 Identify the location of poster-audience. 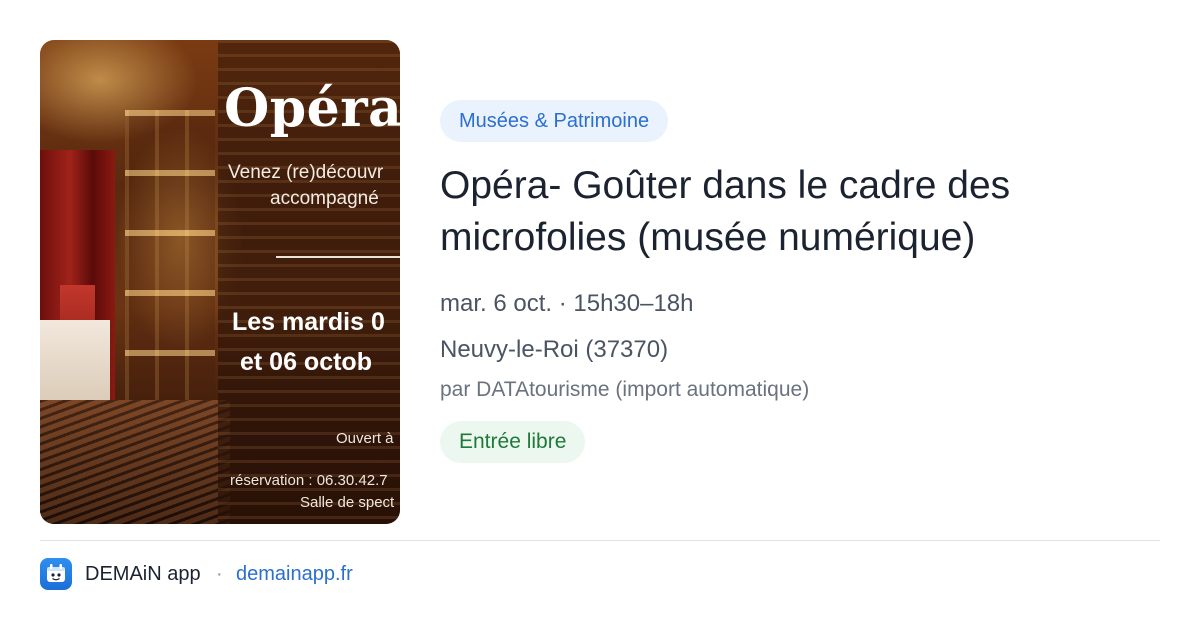
(135, 462).